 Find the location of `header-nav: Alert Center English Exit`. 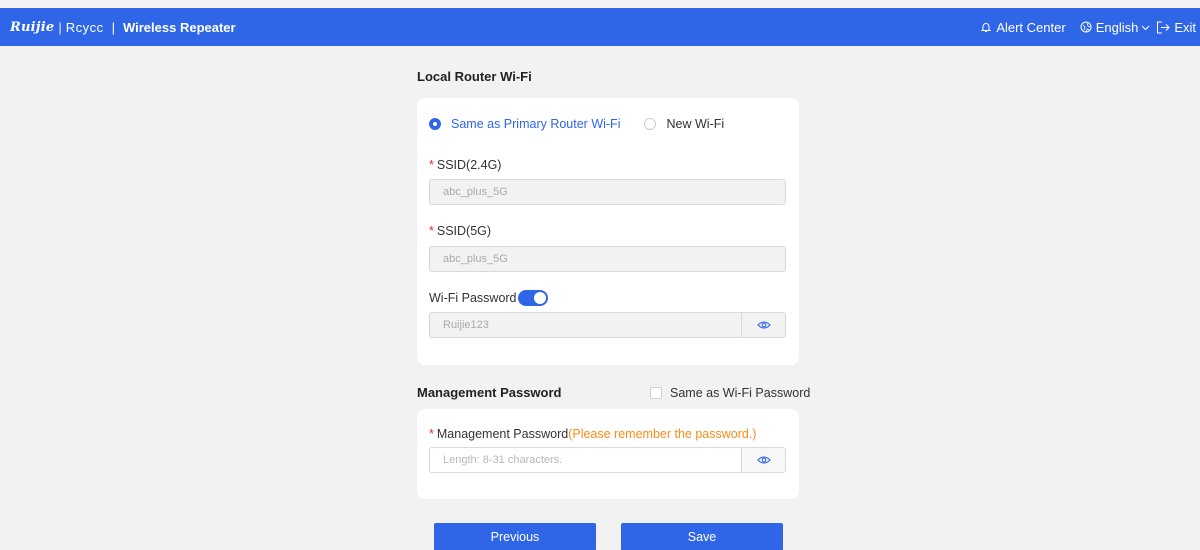

header-nav: Alert Center English Exit is located at coordinates (1090, 27).